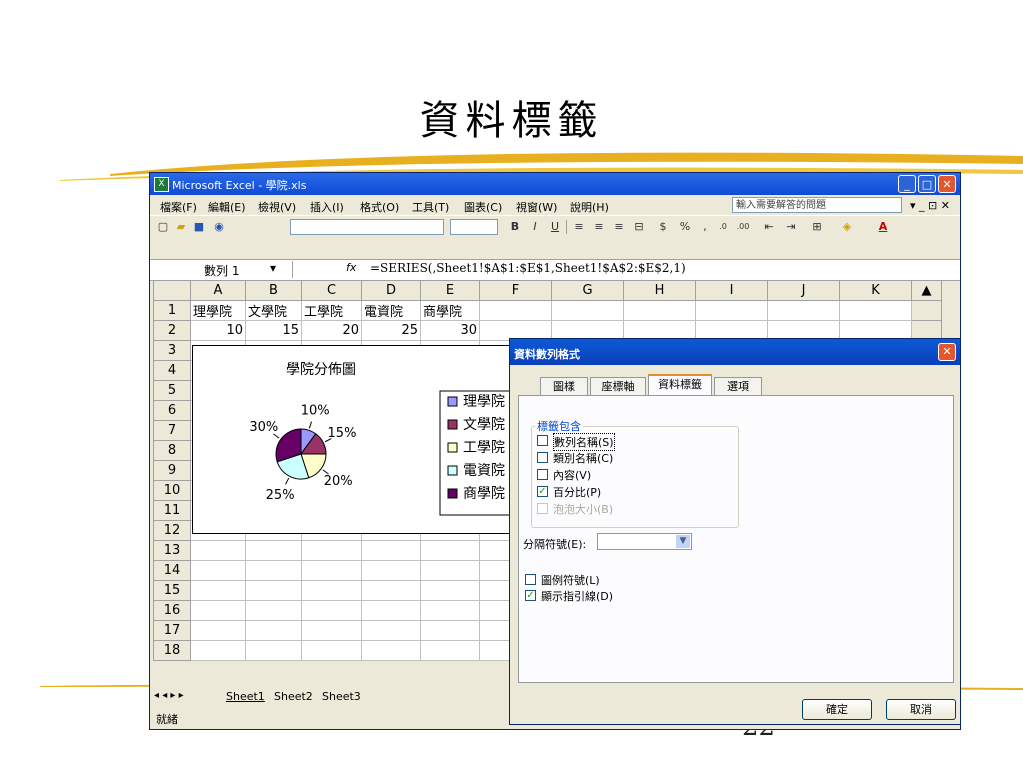 This screenshot has width=1023, height=767. What do you see at coordinates (769, 227) in the screenshot?
I see `decrease-indent-icon: ⇤` at bounding box center [769, 227].